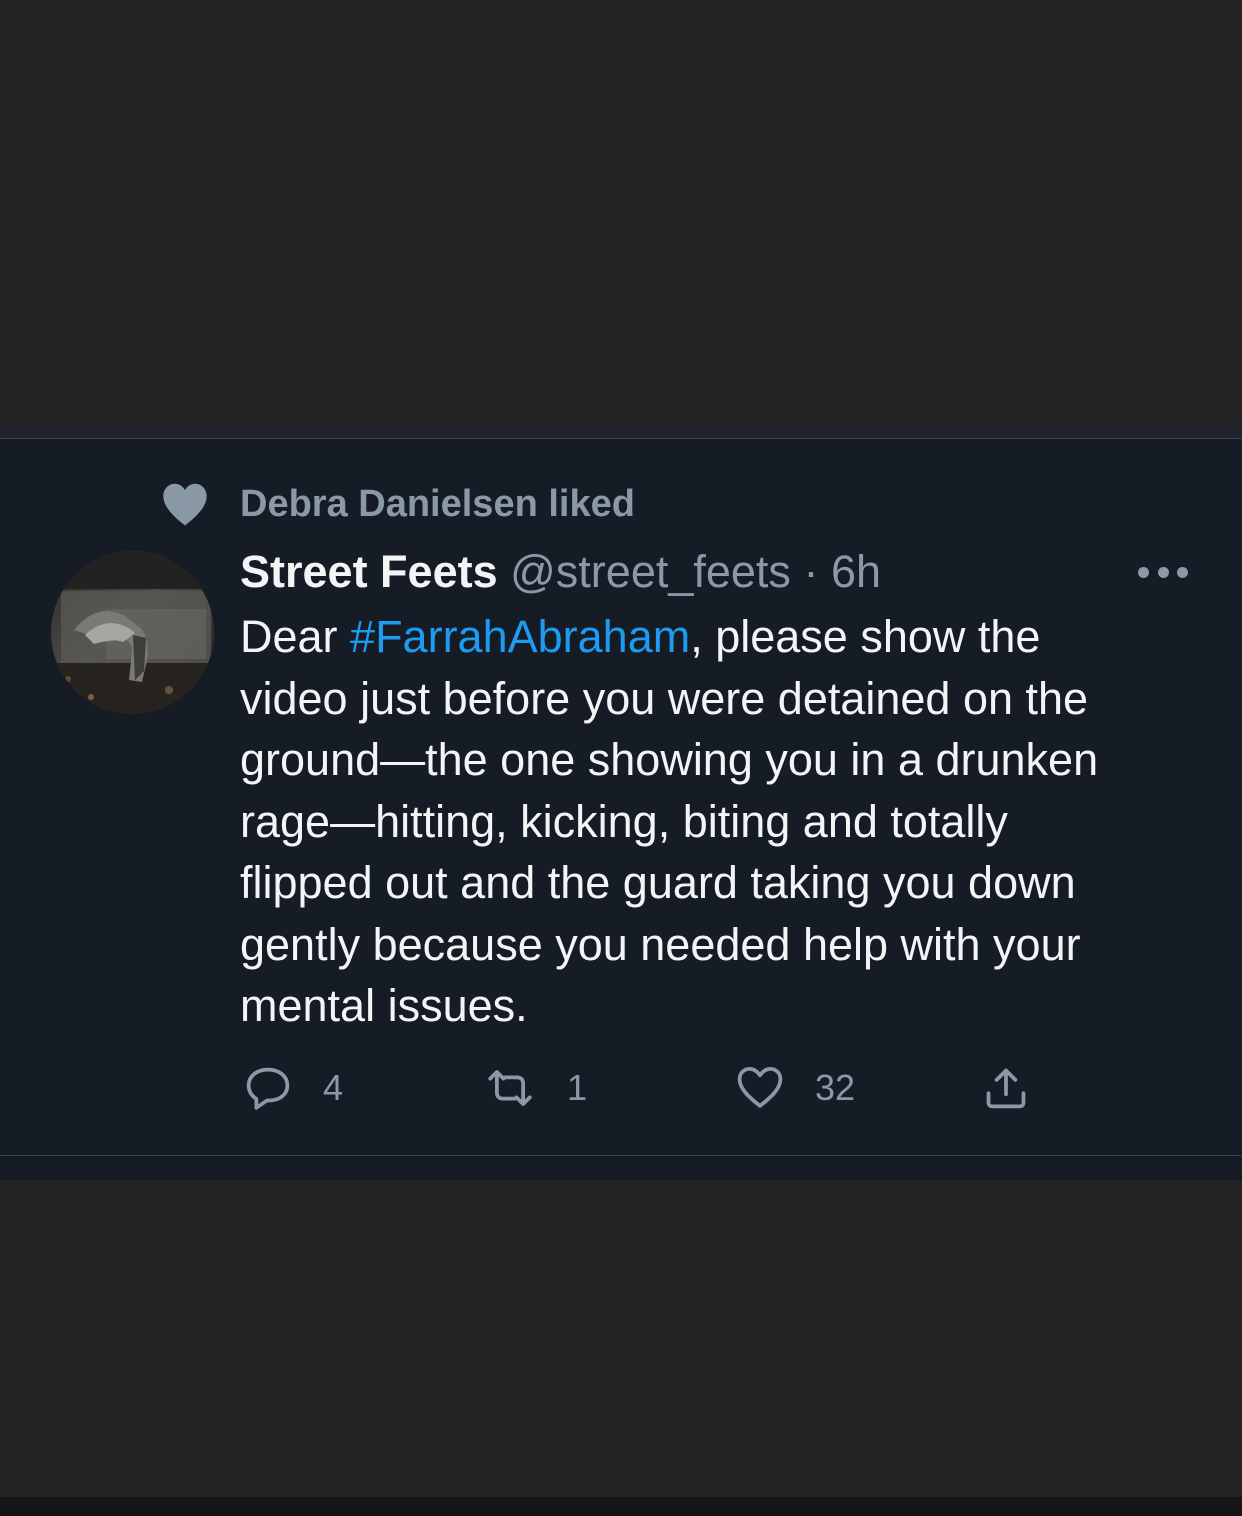 This screenshot has width=1242, height=1516. What do you see at coordinates (621, 1506) in the screenshot?
I see `bottom-strip` at bounding box center [621, 1506].